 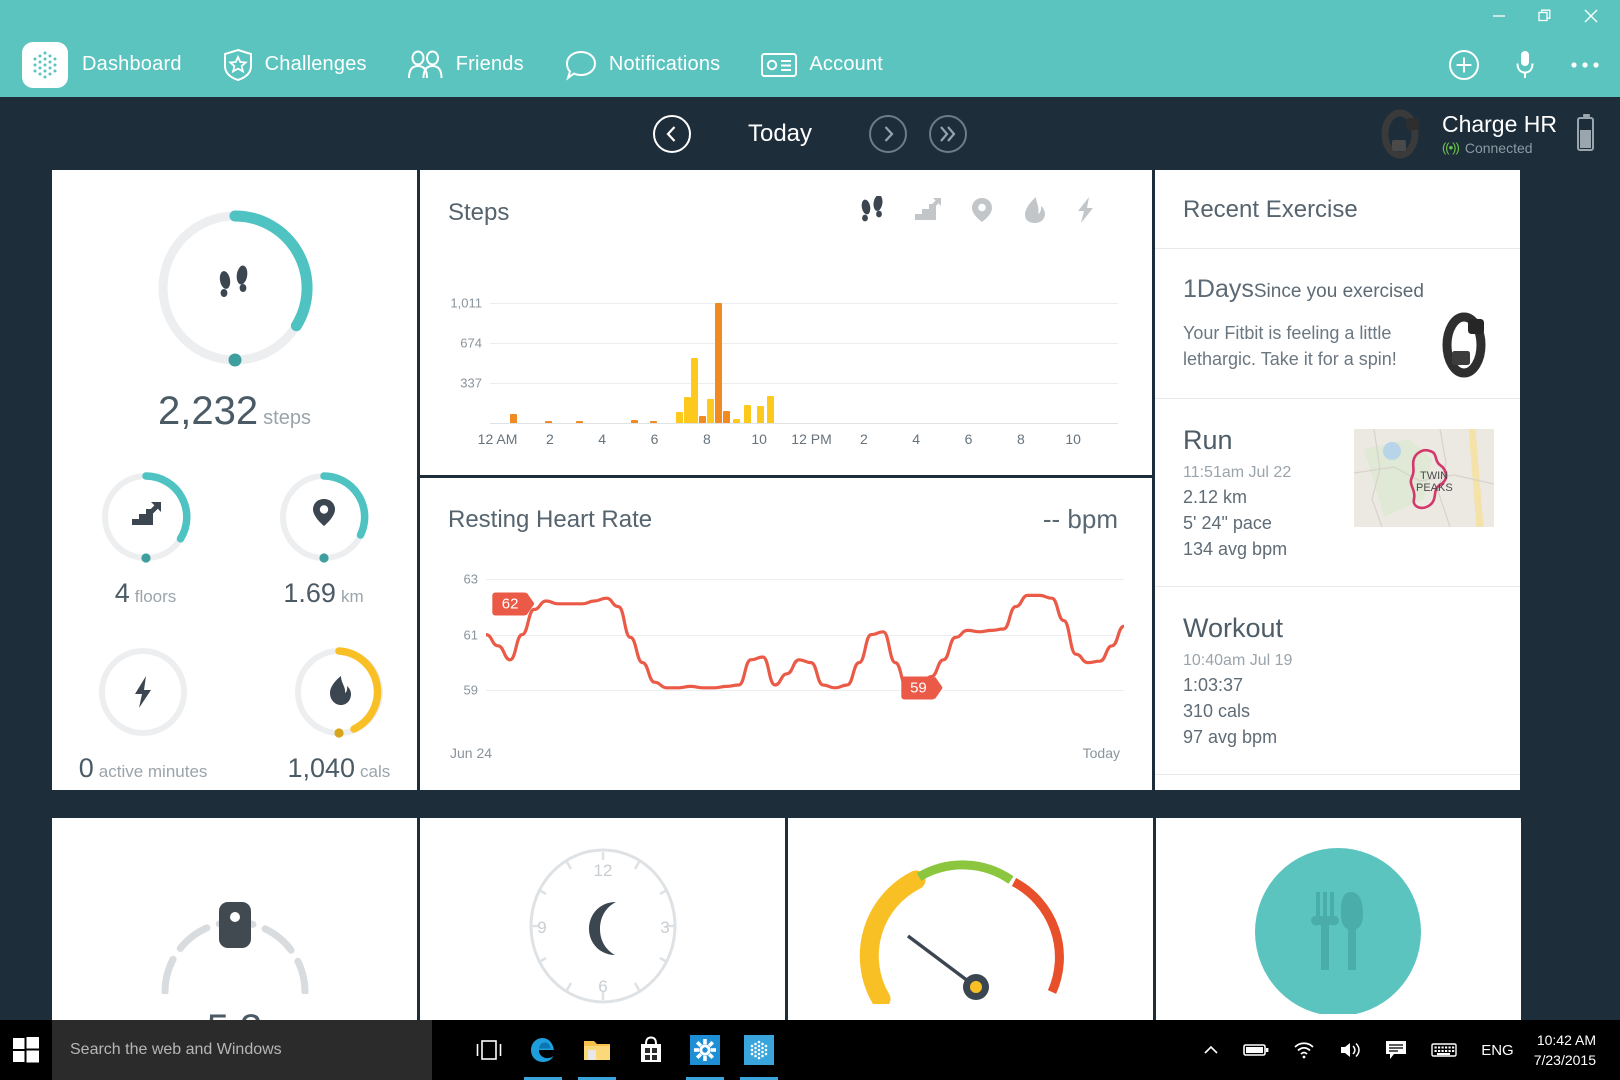 I want to click on nav-label-challenges: Challenges, so click(x=315, y=64).